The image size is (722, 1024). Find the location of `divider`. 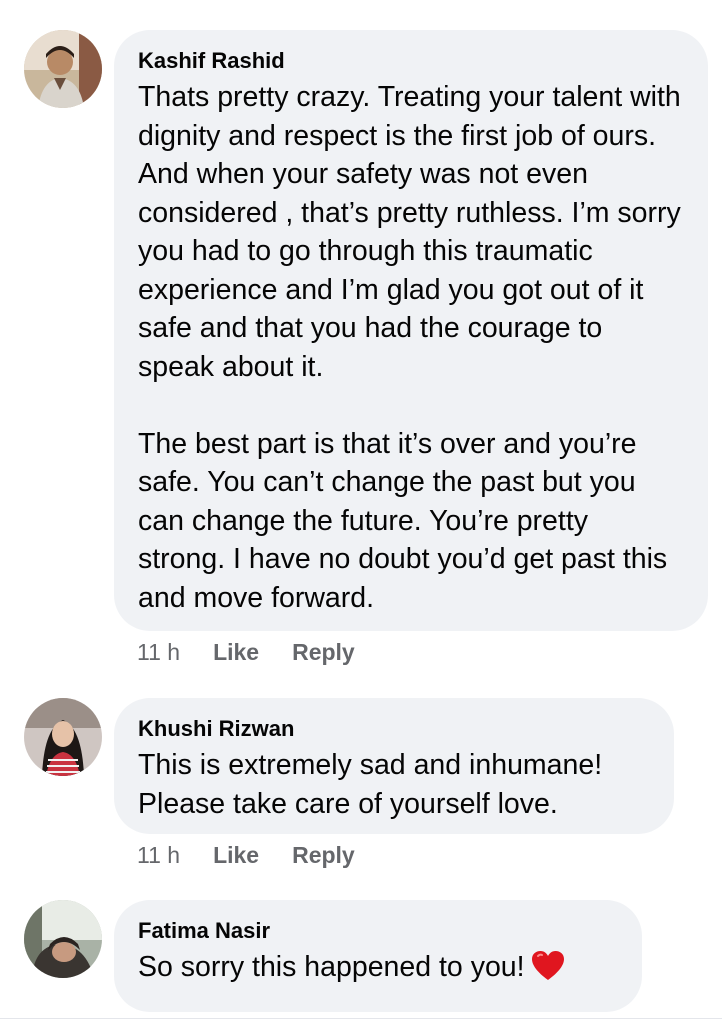

divider is located at coordinates (361, 1018).